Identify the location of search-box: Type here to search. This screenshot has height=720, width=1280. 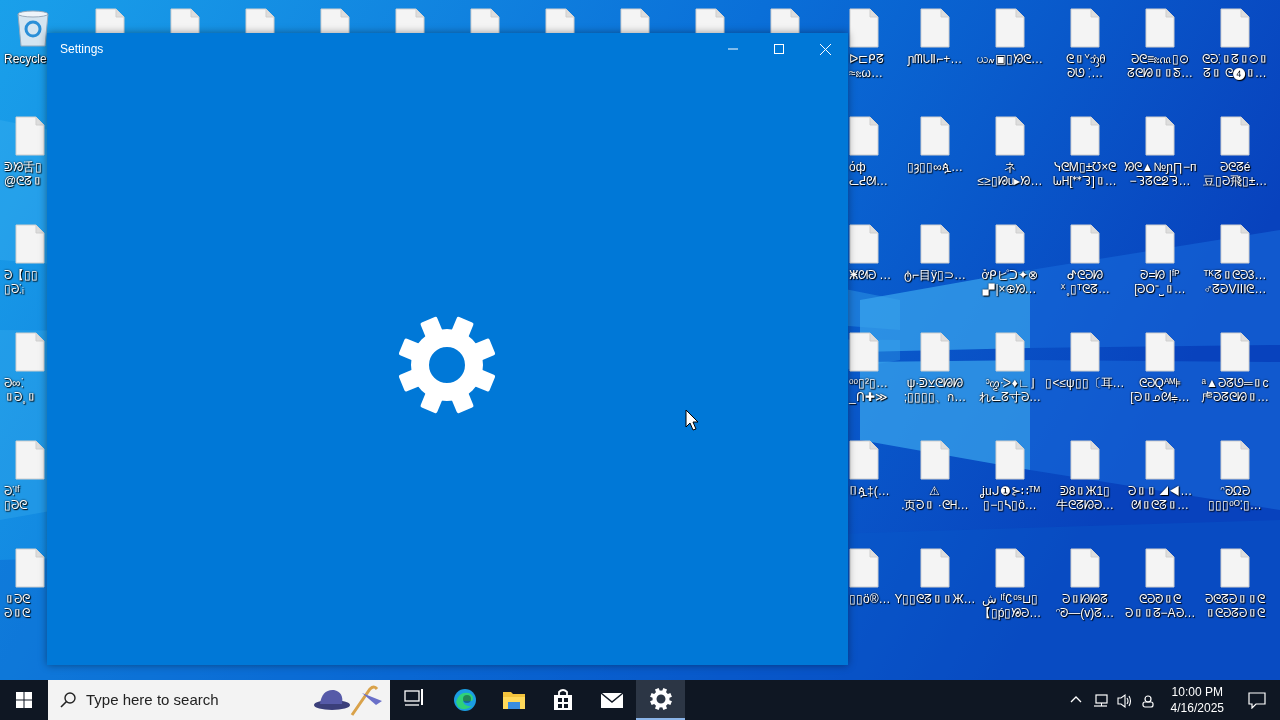
(219, 700).